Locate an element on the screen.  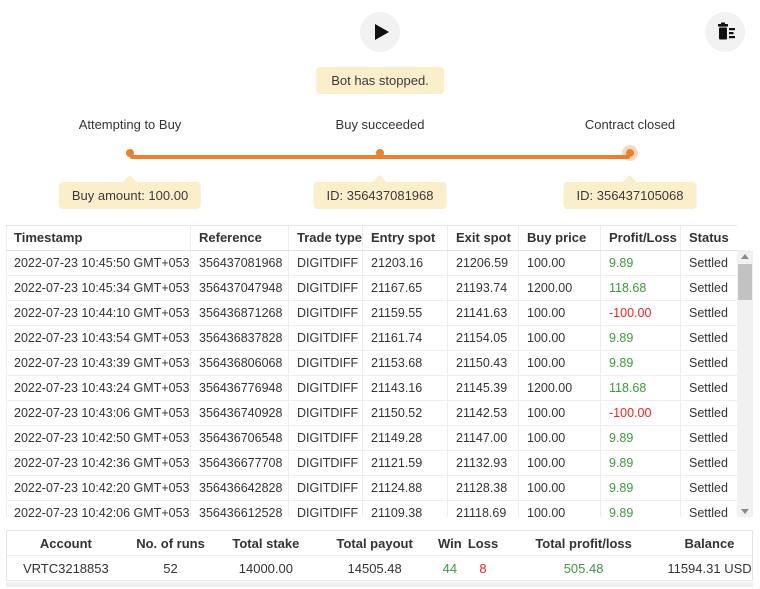
cell-reference: 356436642828 is located at coordinates (239, 488).